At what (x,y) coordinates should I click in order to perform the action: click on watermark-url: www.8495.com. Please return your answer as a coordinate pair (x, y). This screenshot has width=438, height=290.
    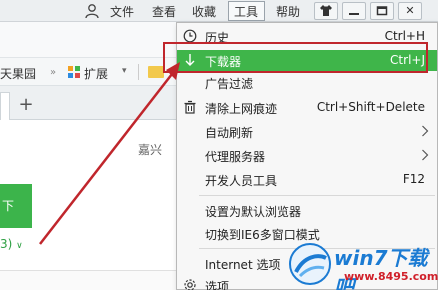
    Looking at the image, I should click on (391, 276).